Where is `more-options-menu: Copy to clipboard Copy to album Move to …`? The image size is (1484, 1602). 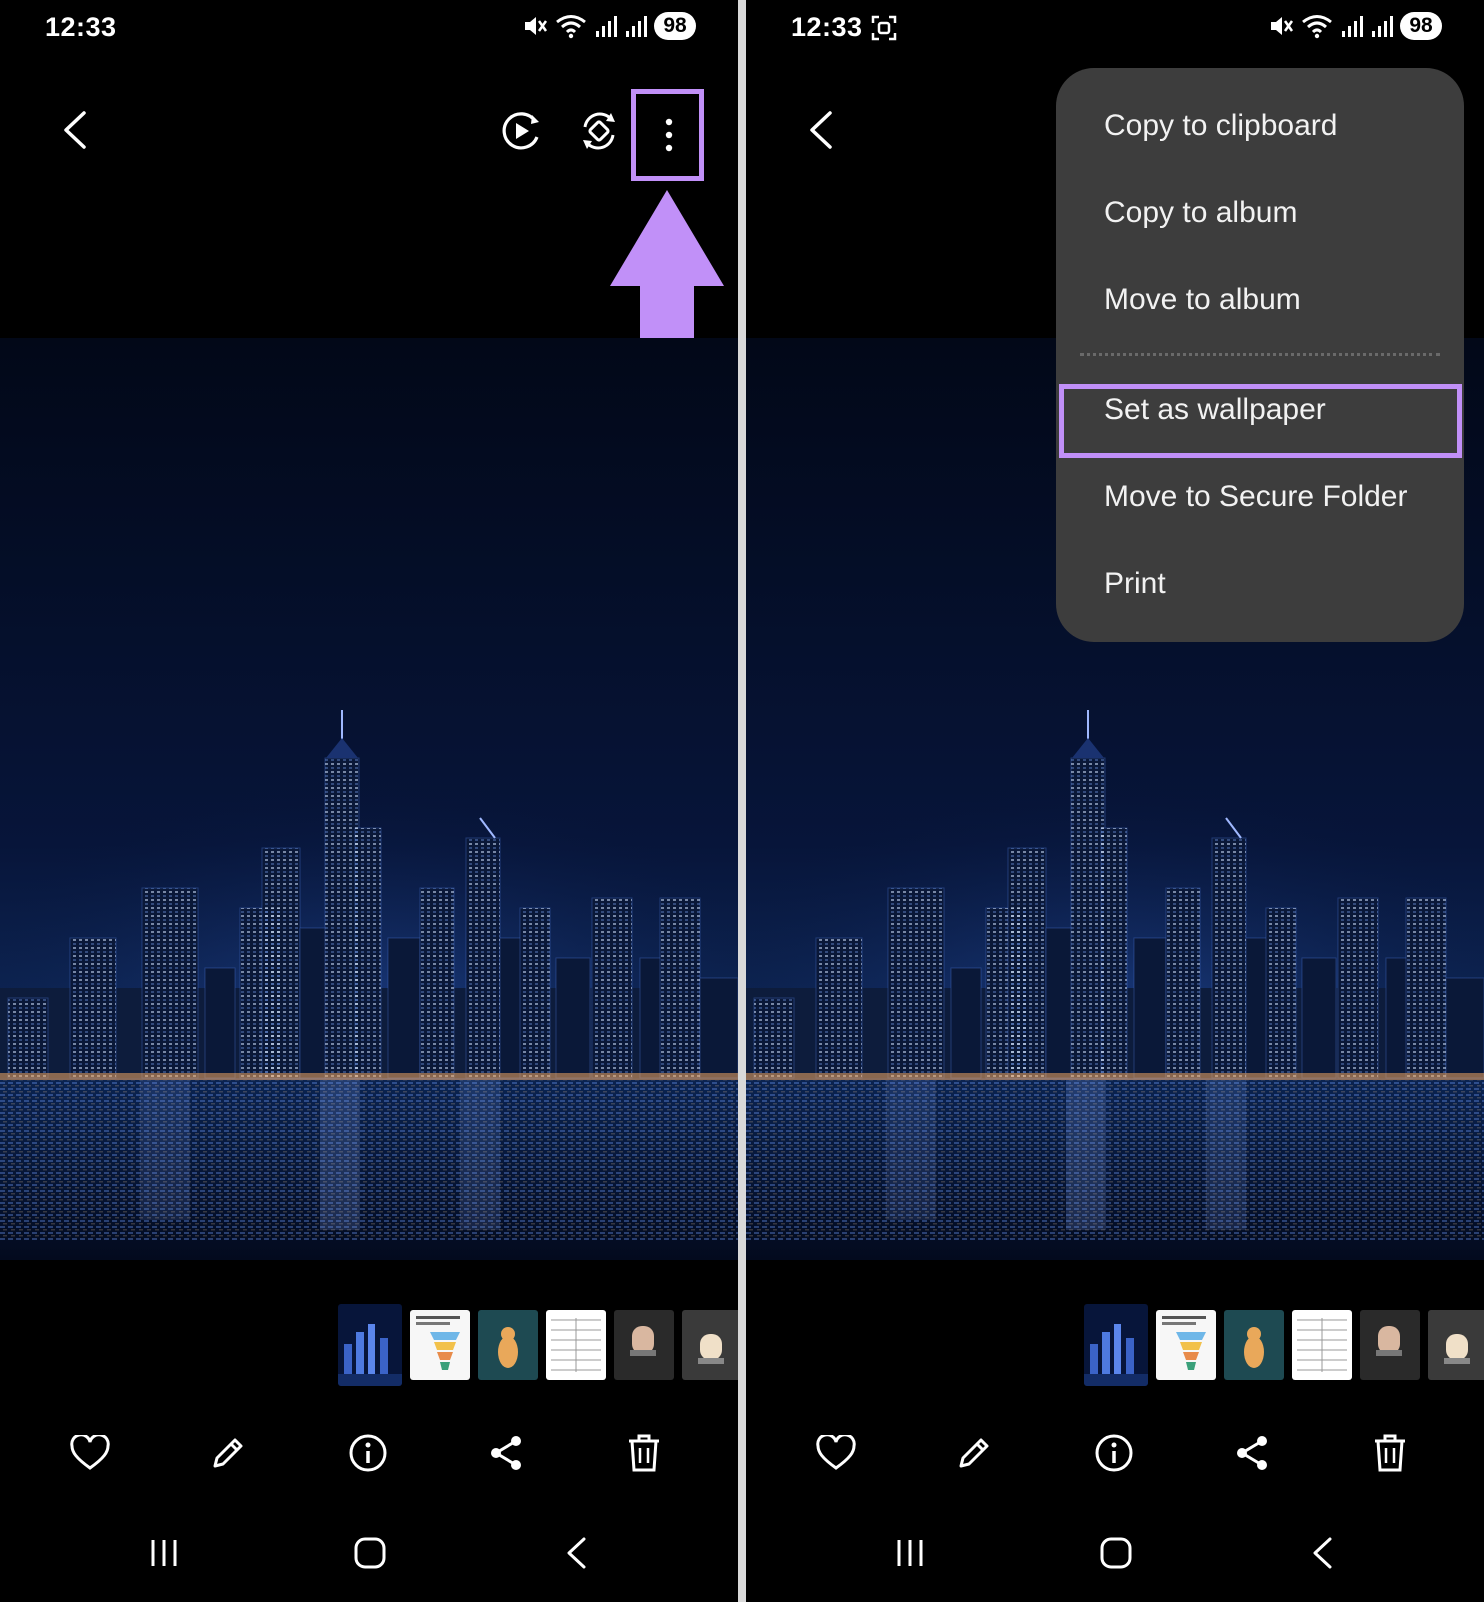
more-options-menu: Copy to clipboard Copy to album Move to … is located at coordinates (1260, 355).